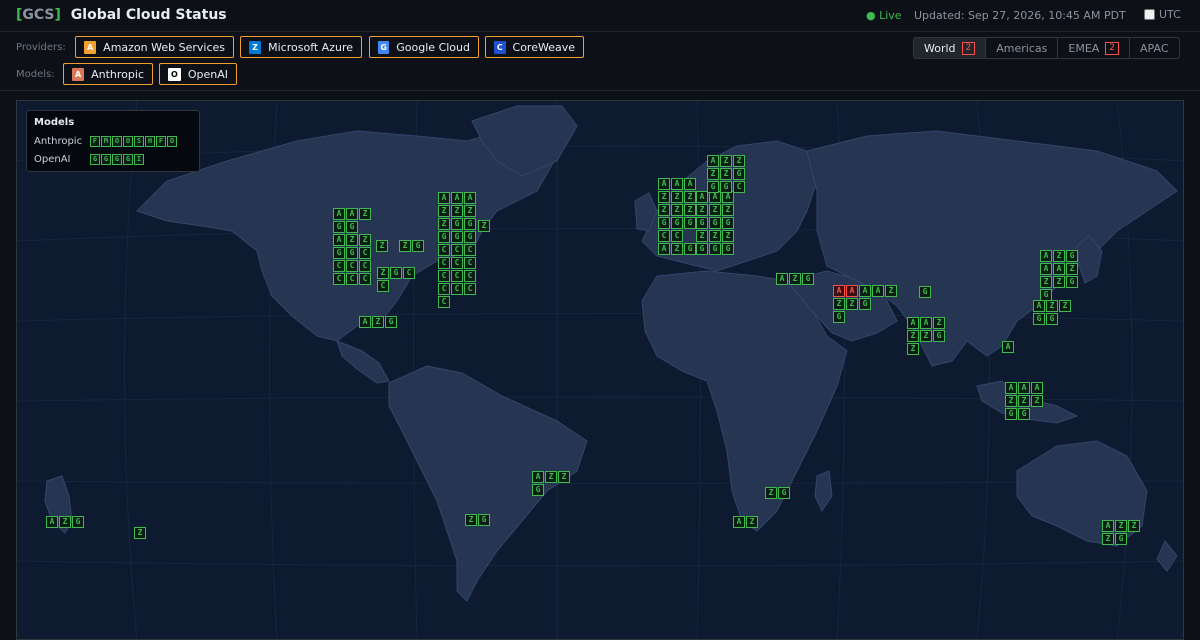 This screenshot has height=640, width=1200. What do you see at coordinates (154, 47) in the screenshot?
I see `provider-filter-aws: A Amazon Web Services` at bounding box center [154, 47].